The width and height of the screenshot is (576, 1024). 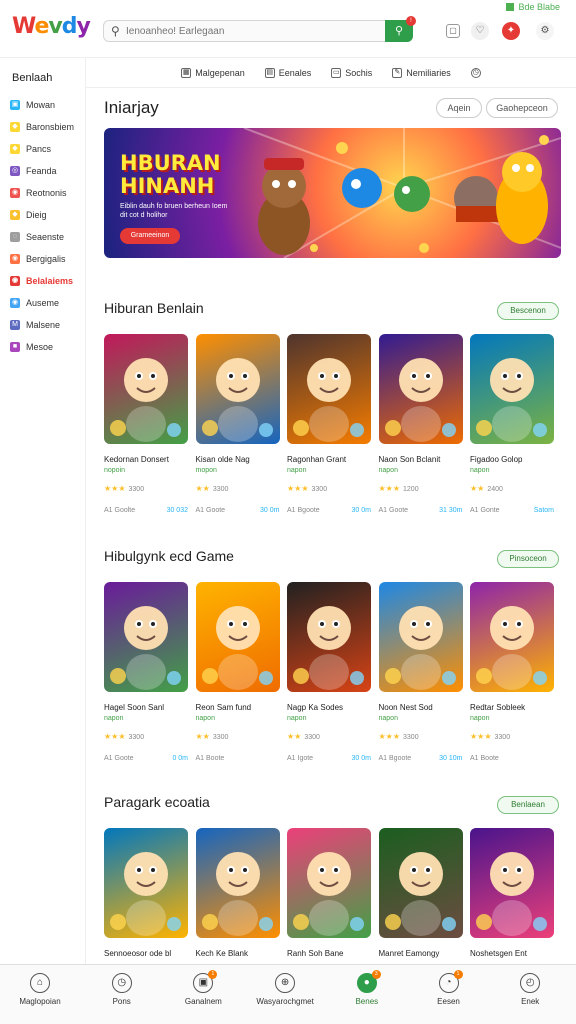 What do you see at coordinates (41, 281) in the screenshot?
I see `sidebar-item: ◉ Belalaiems` at bounding box center [41, 281].